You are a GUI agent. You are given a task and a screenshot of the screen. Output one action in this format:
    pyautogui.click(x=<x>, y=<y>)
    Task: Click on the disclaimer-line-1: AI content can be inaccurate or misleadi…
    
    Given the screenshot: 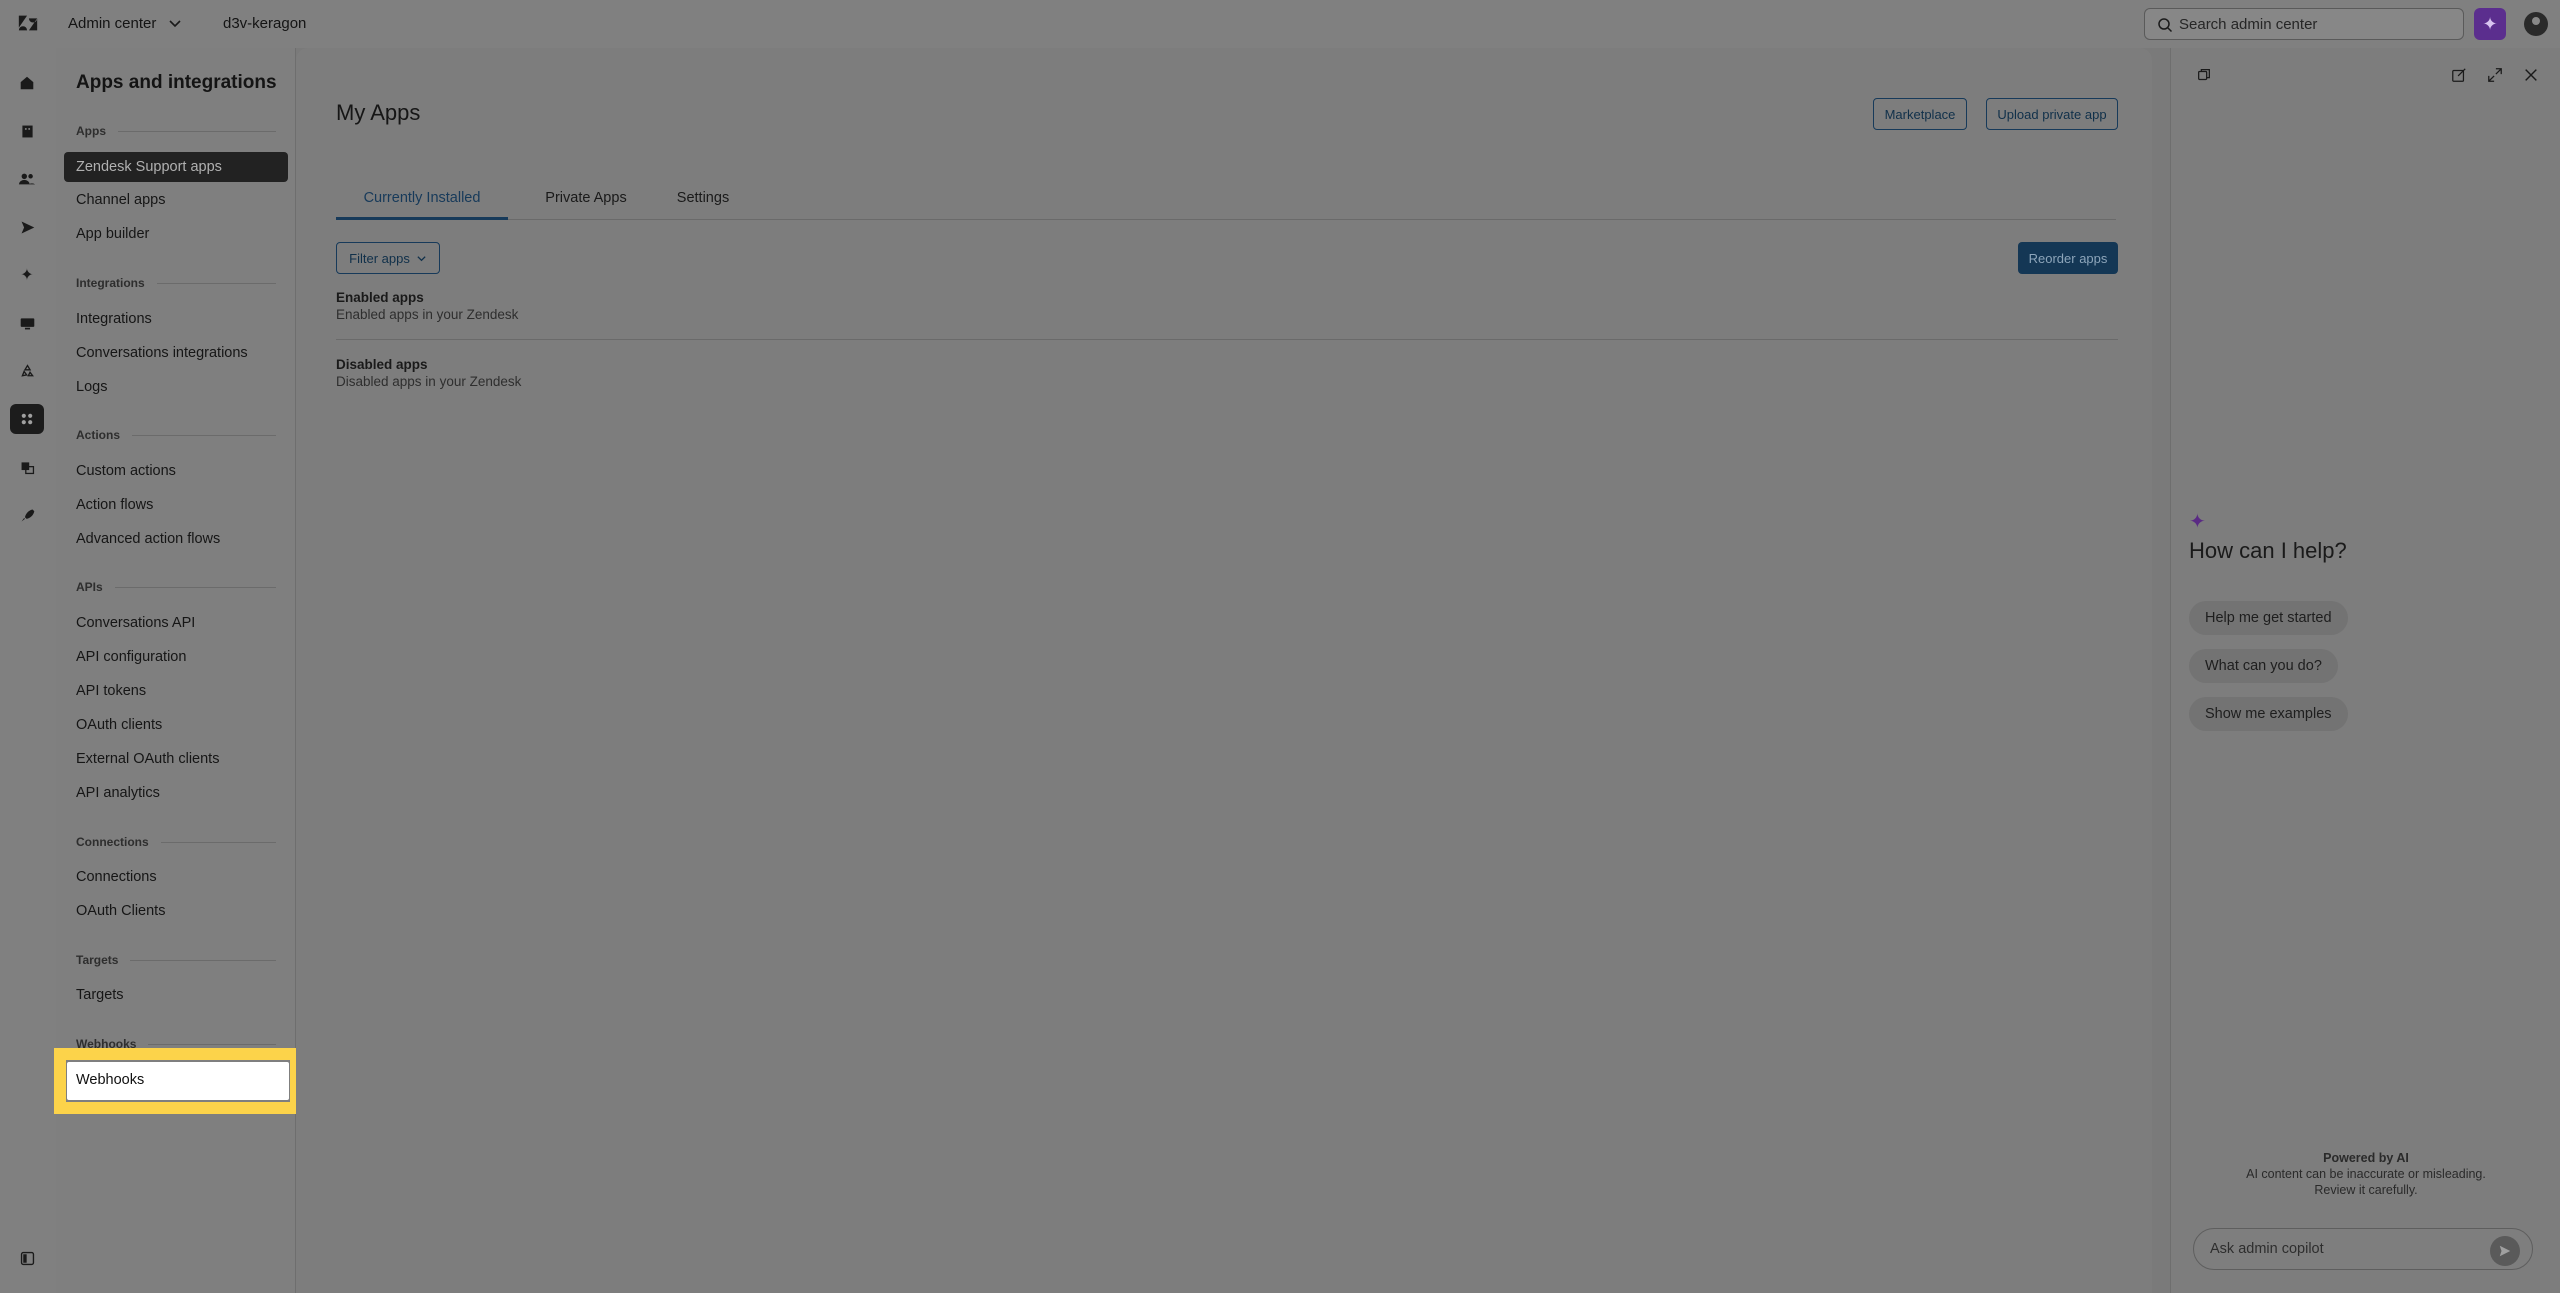 What is the action you would take?
    pyautogui.click(x=2366, y=1174)
    